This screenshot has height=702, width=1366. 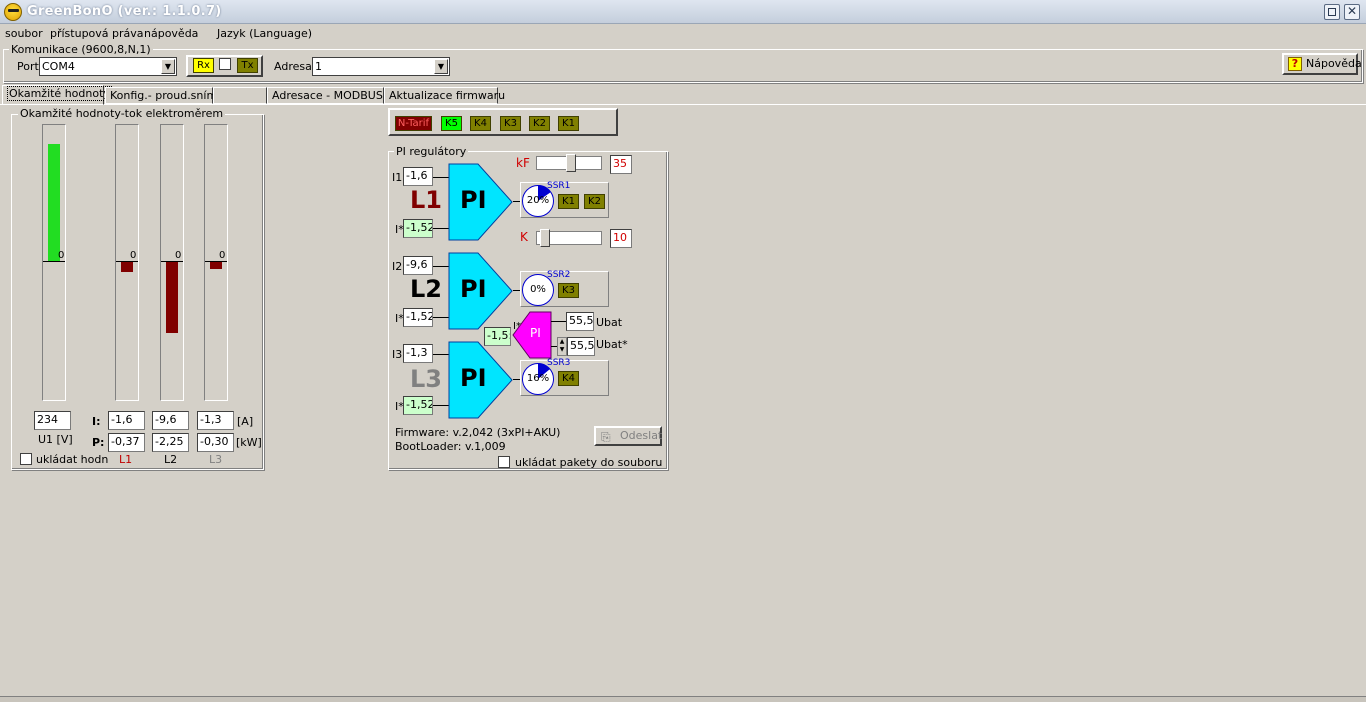 I want to click on l1-zero-line, so click(x=127, y=261).